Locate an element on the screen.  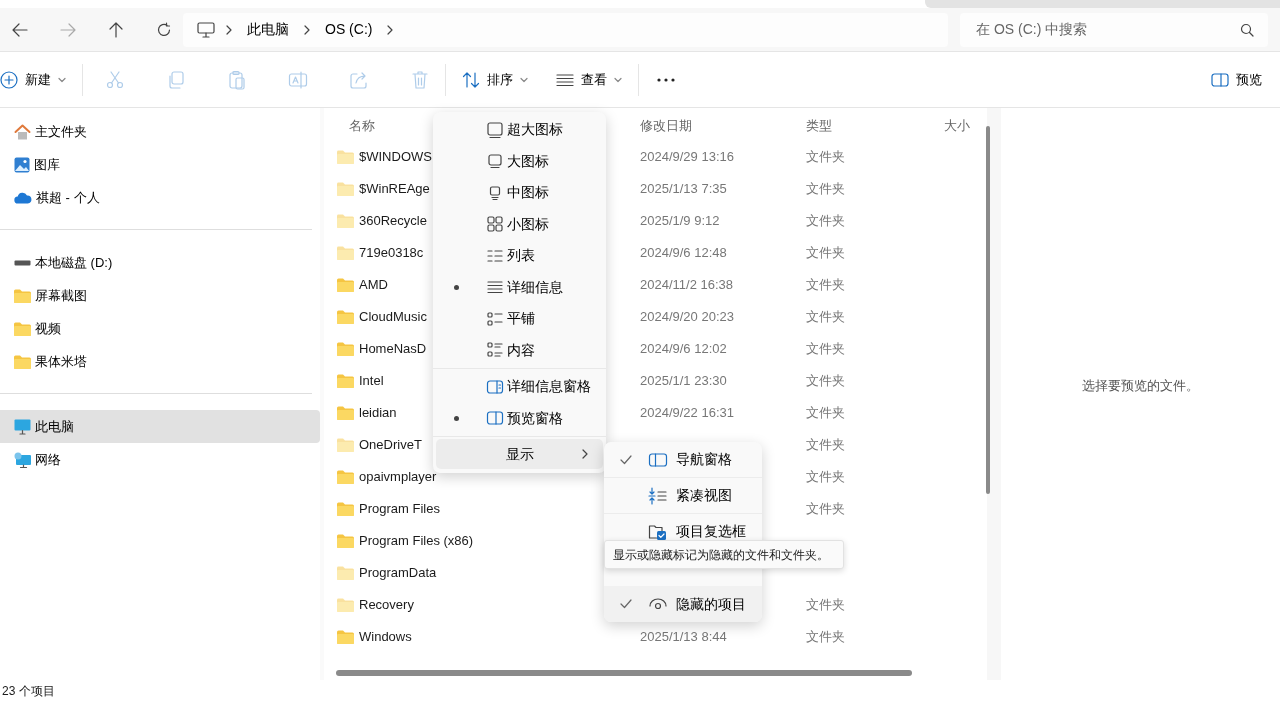
breadcrumb: OS (C:) is located at coordinates (349, 29).